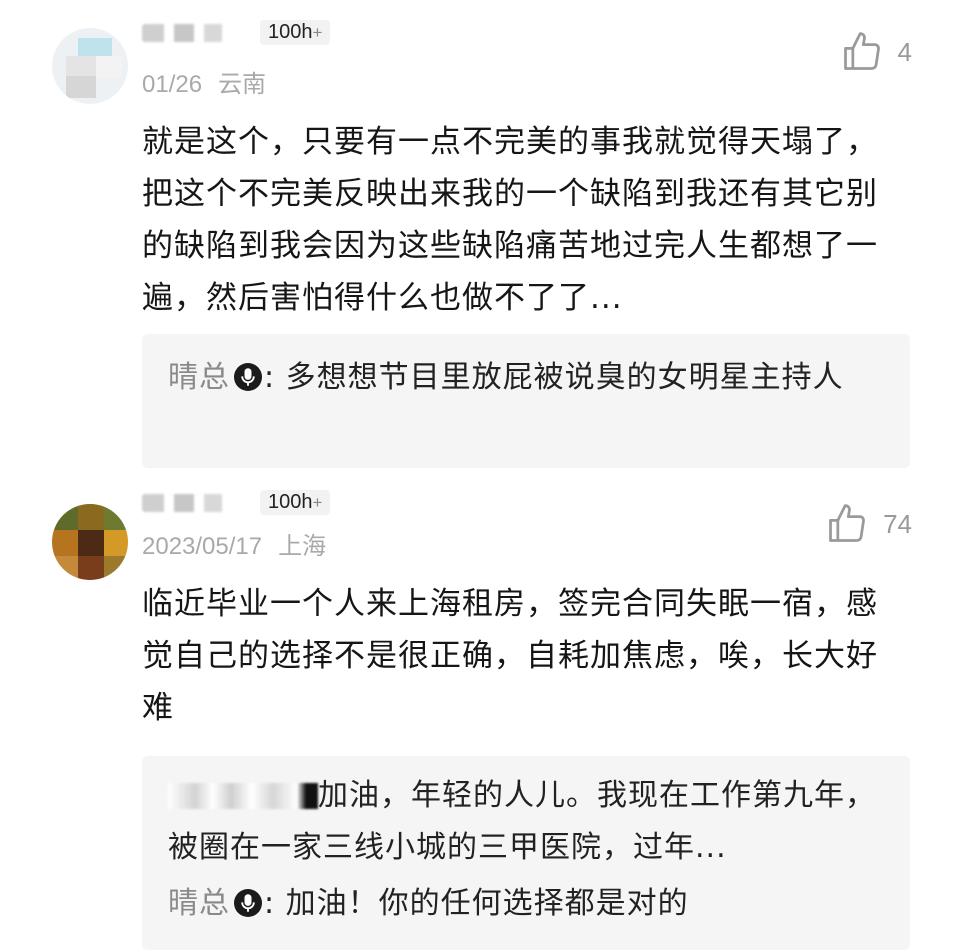  I want to click on comment-meta: 2023/05/17 上海, so click(234, 543).